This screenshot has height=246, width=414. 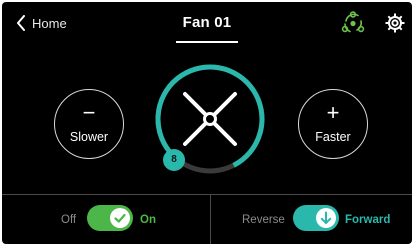 I want to click on reverse-label: Reverse, so click(x=263, y=220).